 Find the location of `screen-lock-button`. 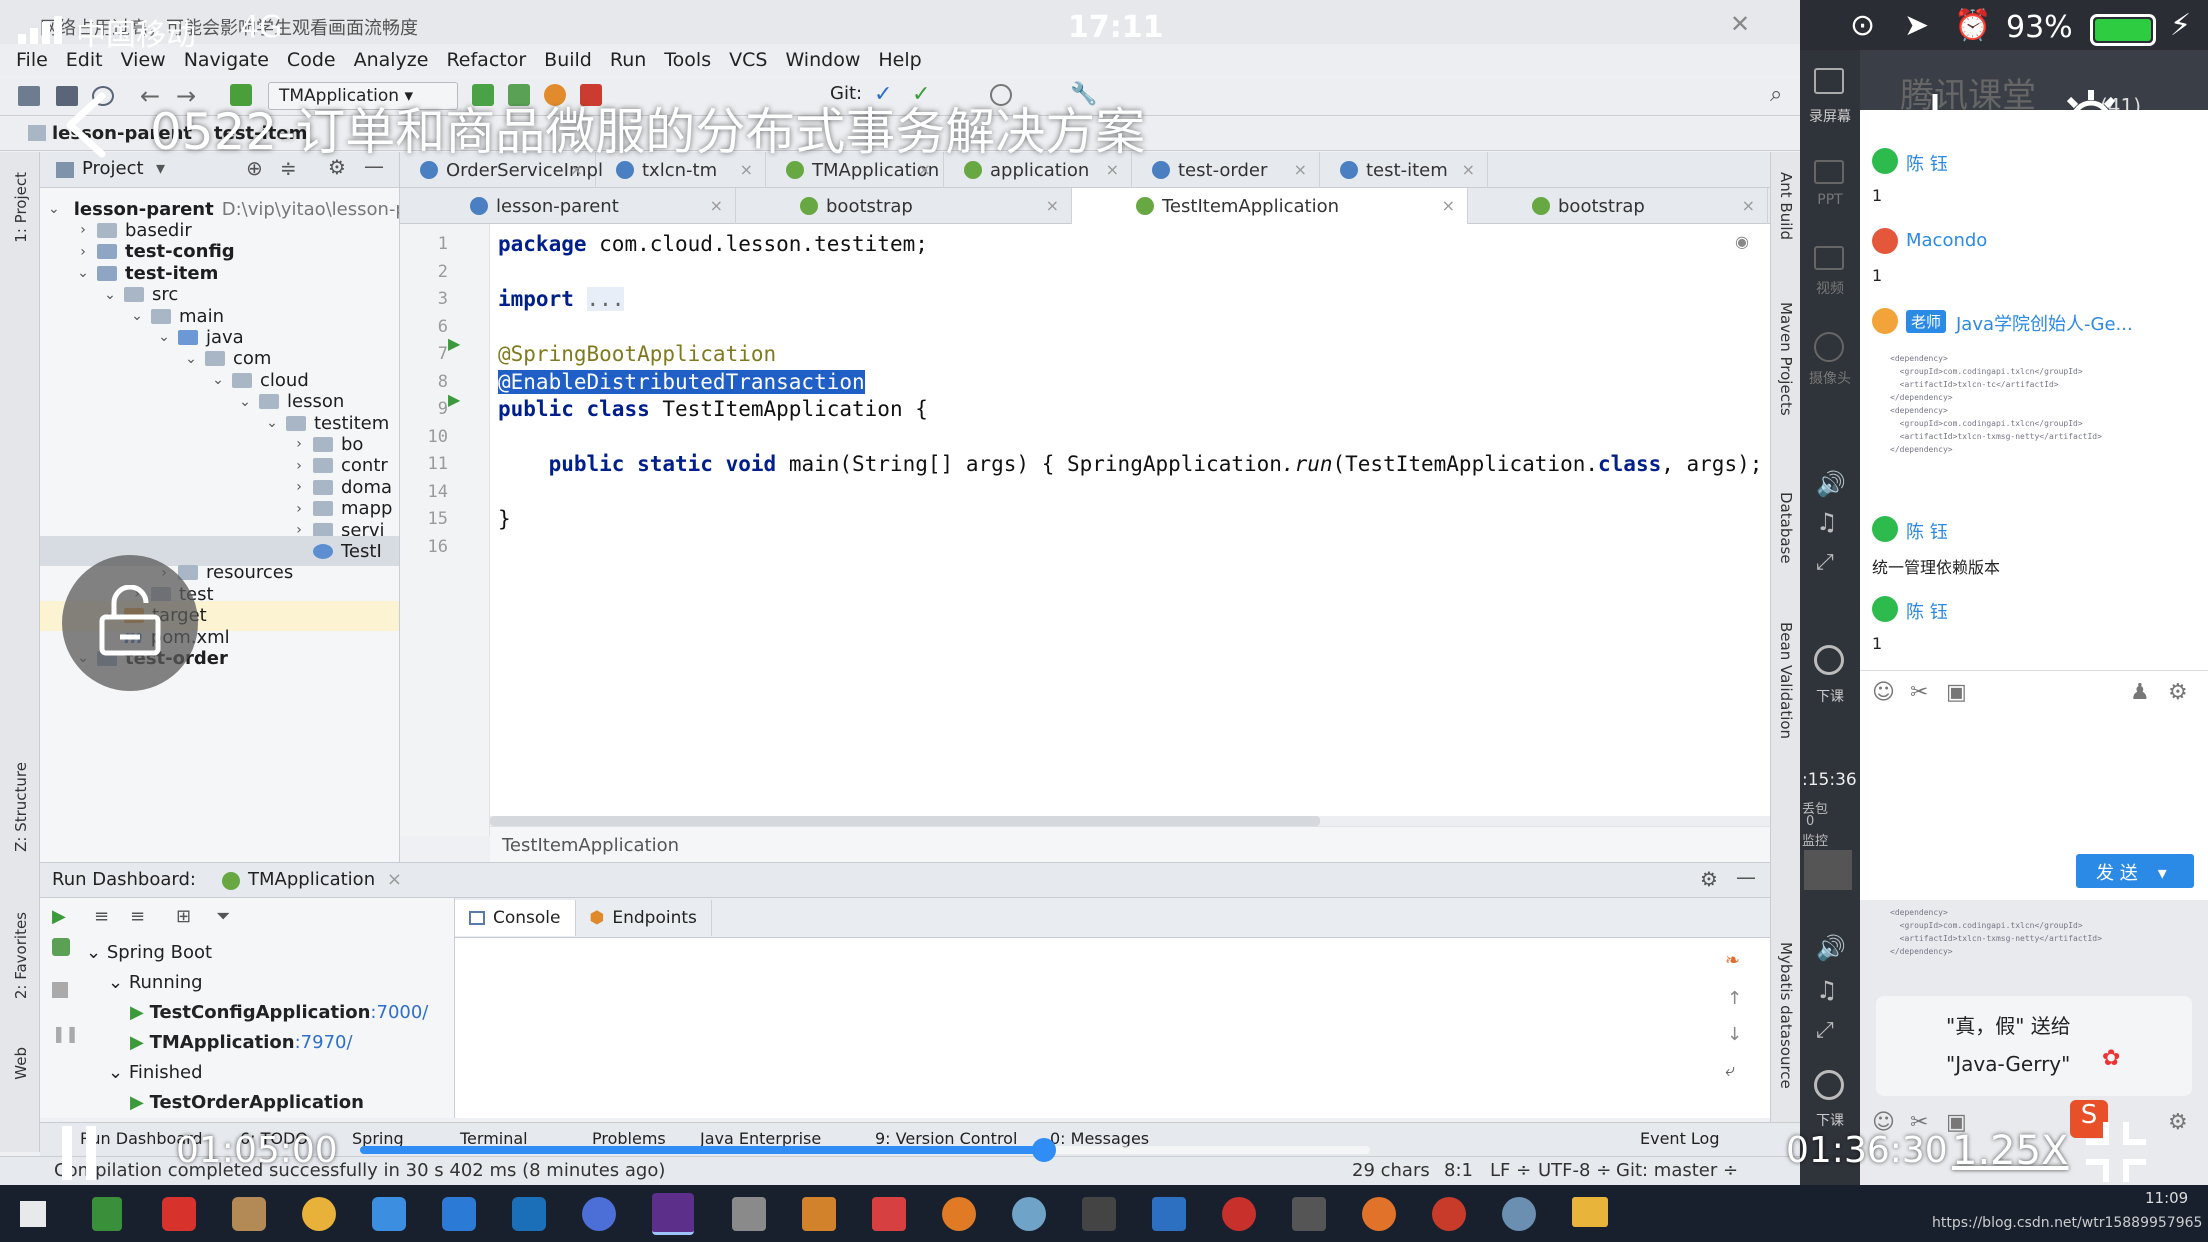

screen-lock-button is located at coordinates (130, 623).